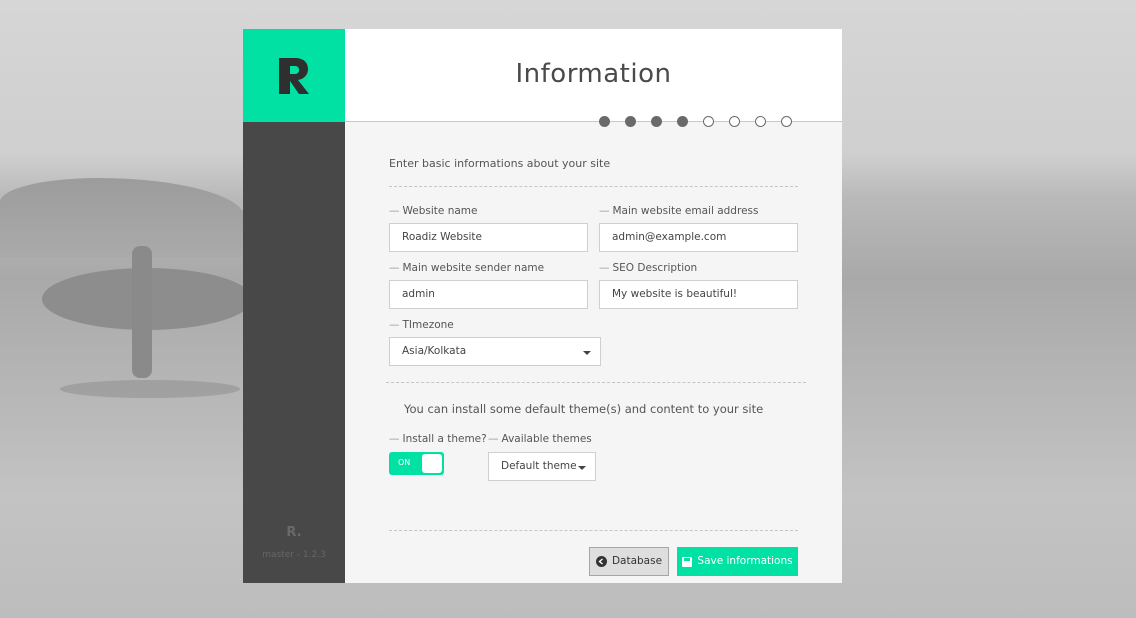 This screenshot has height=618, width=1136. Describe the element at coordinates (687, 561) in the screenshot. I see `floppy-disk-icon` at that location.